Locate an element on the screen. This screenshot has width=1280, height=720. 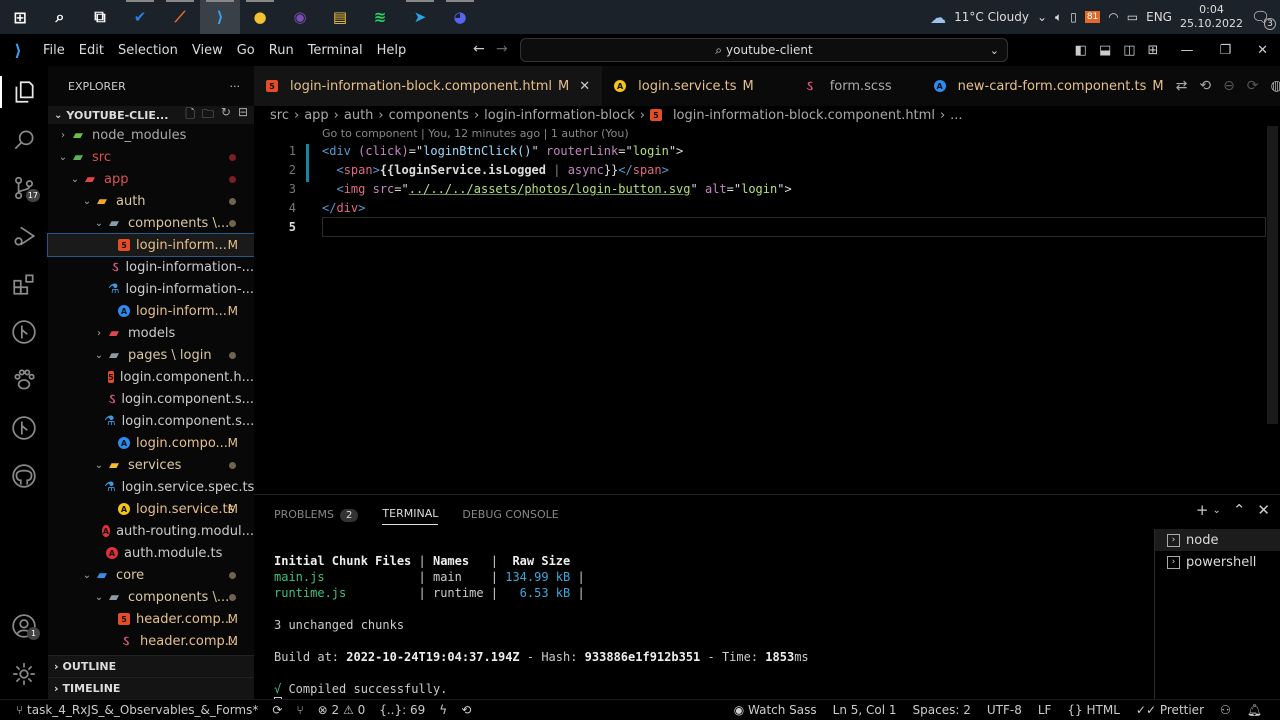
menu-file: File is located at coordinates (54, 50).